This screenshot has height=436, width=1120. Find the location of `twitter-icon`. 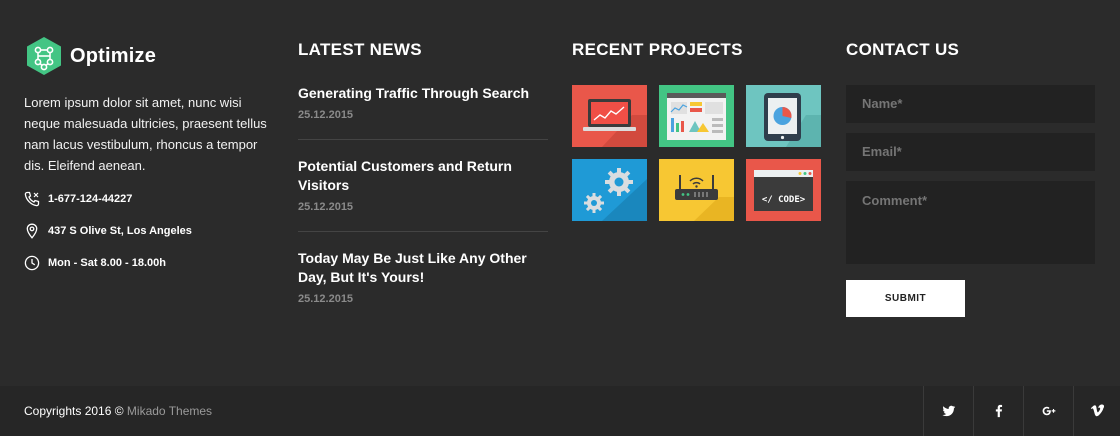

twitter-icon is located at coordinates (948, 411).